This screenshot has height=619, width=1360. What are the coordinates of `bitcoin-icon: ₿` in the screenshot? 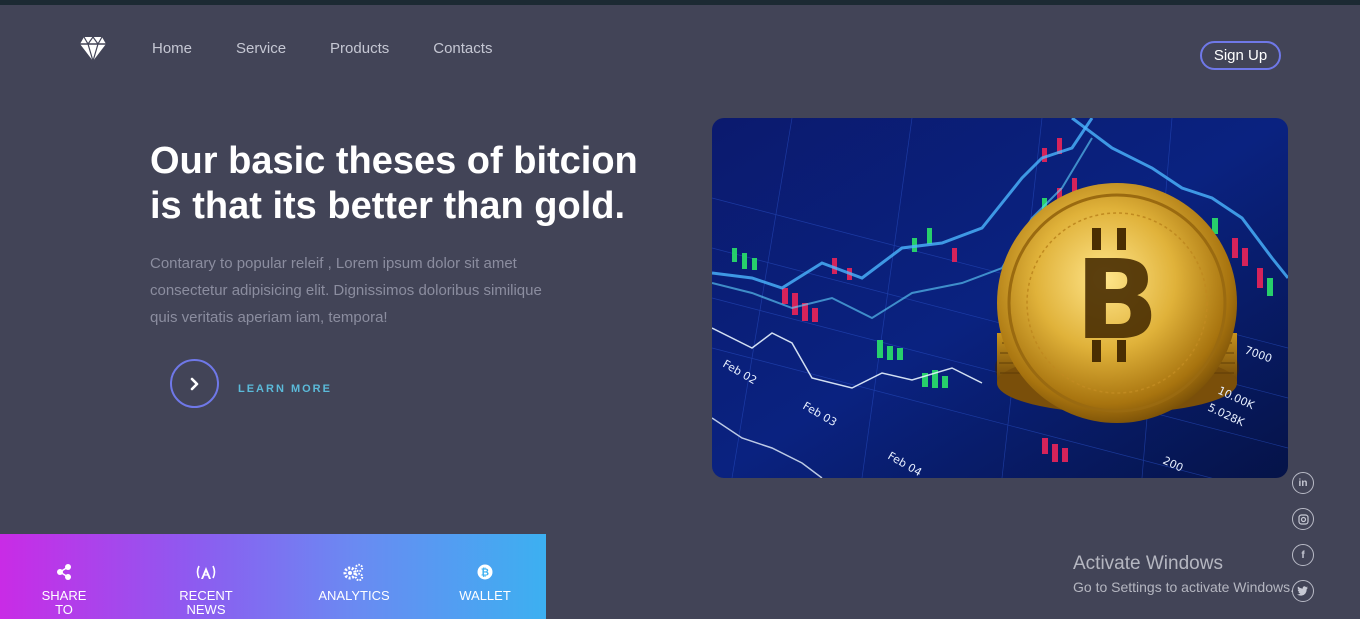 It's located at (485, 572).